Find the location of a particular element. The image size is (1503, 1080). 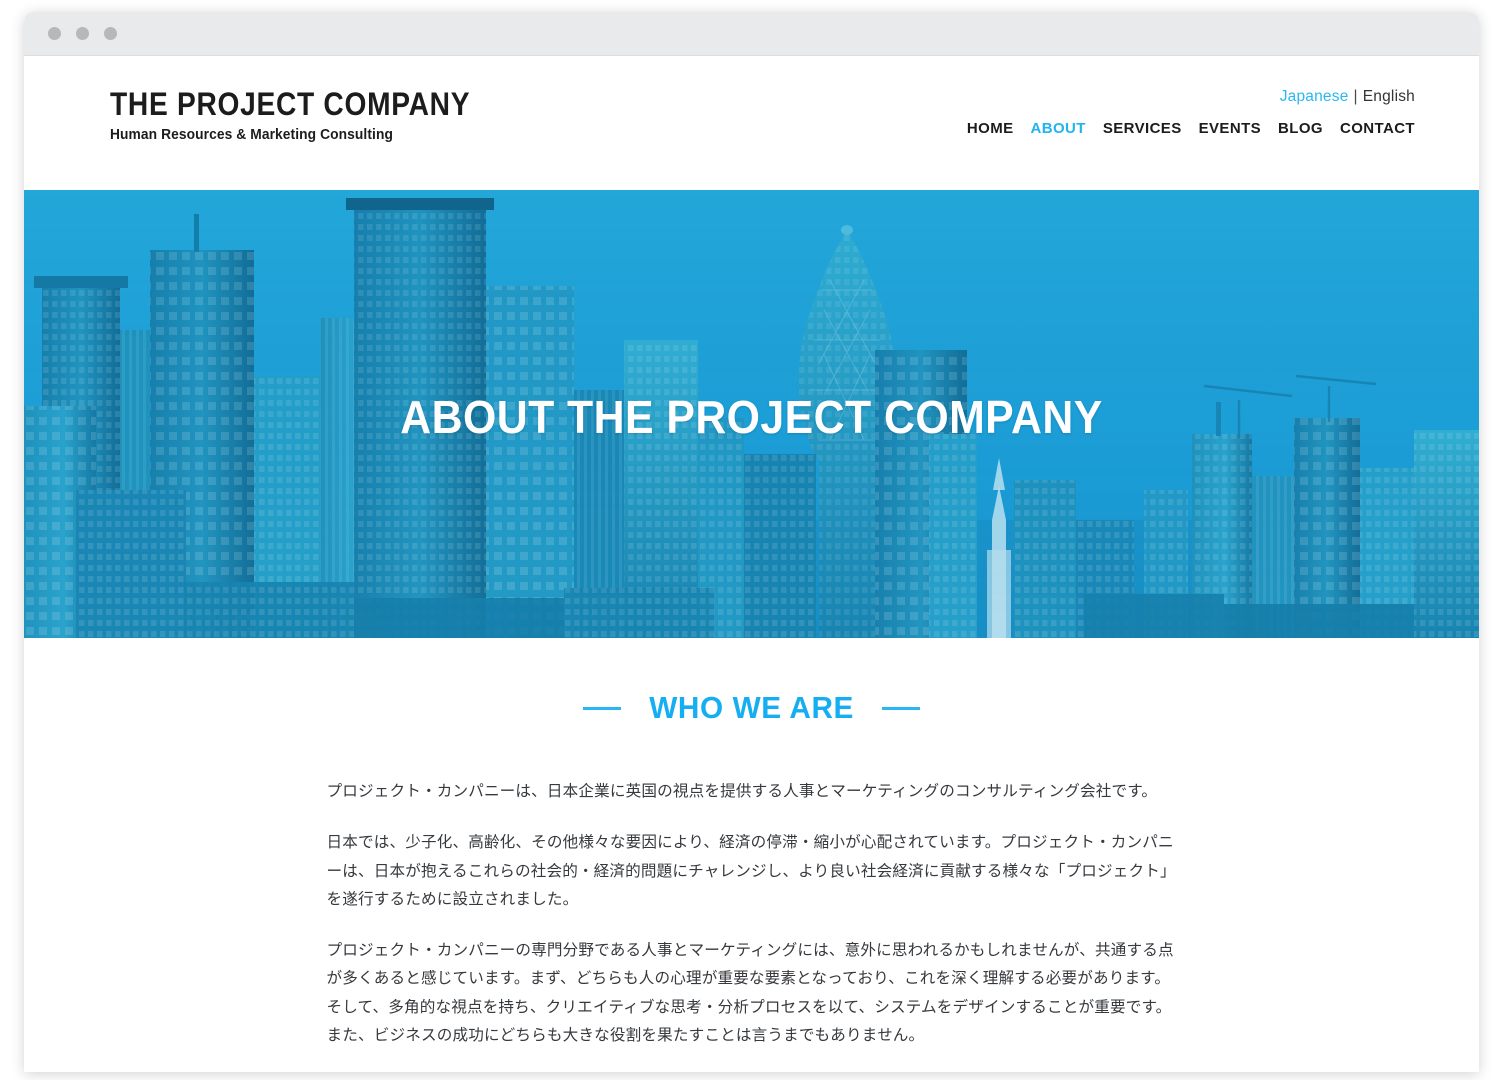

section-title: WHO WE ARE is located at coordinates (751, 707).